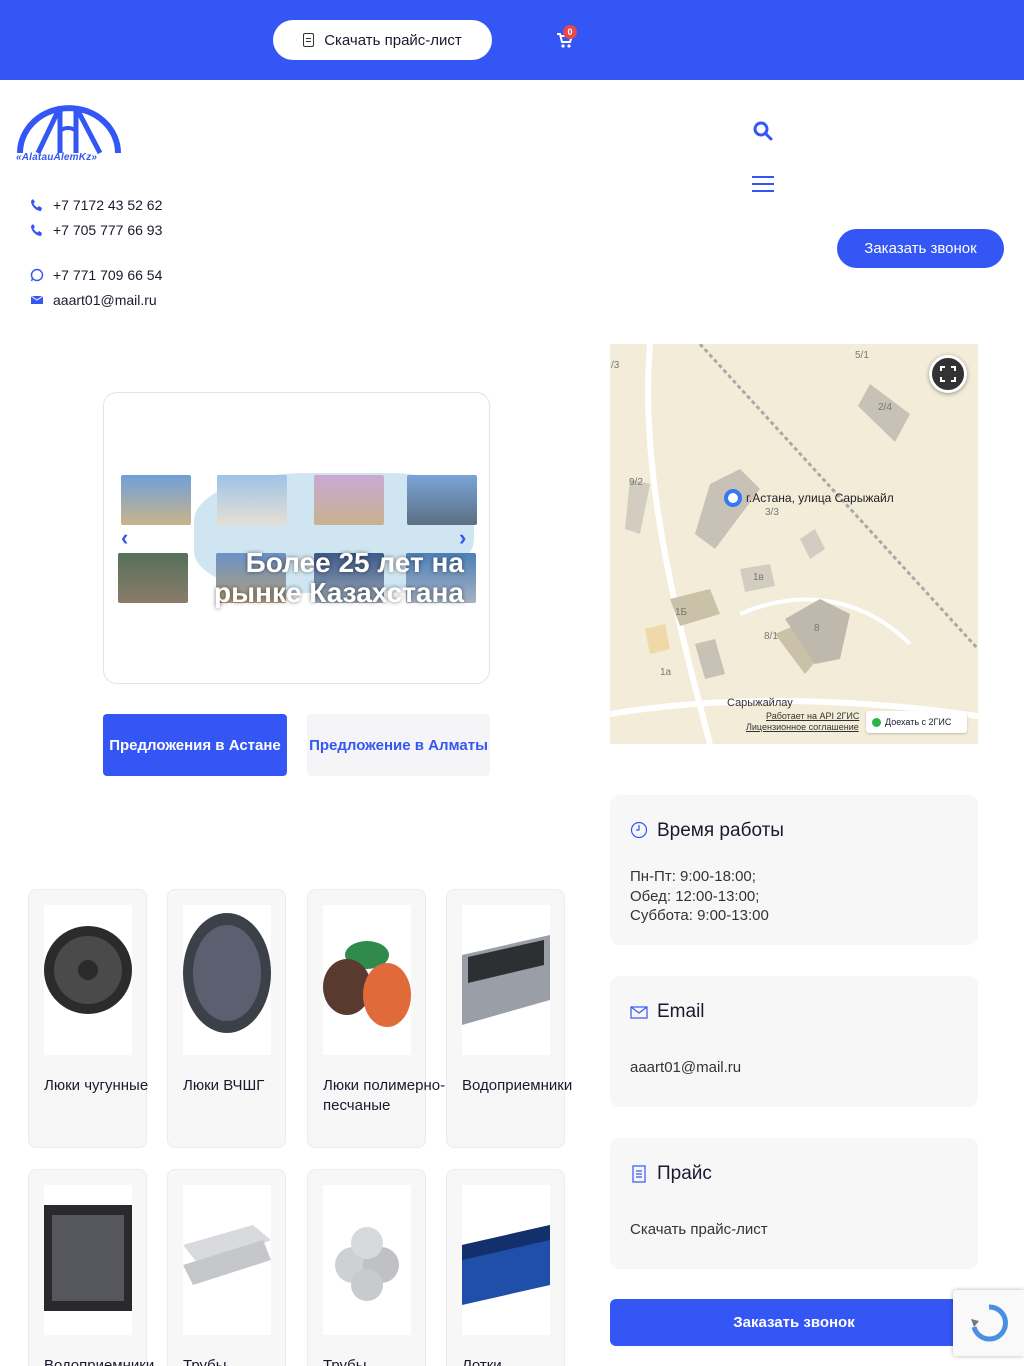  Describe the element at coordinates (802, 727) in the screenshot. I see `map-license-link: Лицензионное соглашение` at that location.